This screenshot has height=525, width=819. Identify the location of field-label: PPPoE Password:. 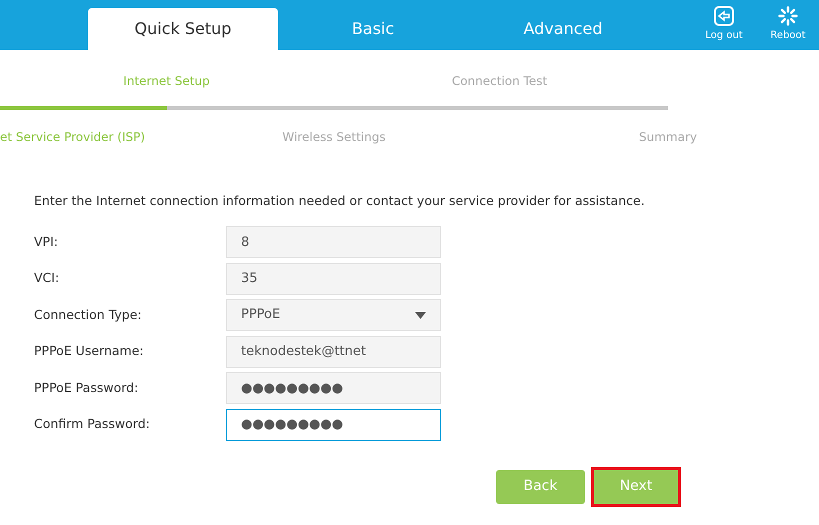
(87, 387).